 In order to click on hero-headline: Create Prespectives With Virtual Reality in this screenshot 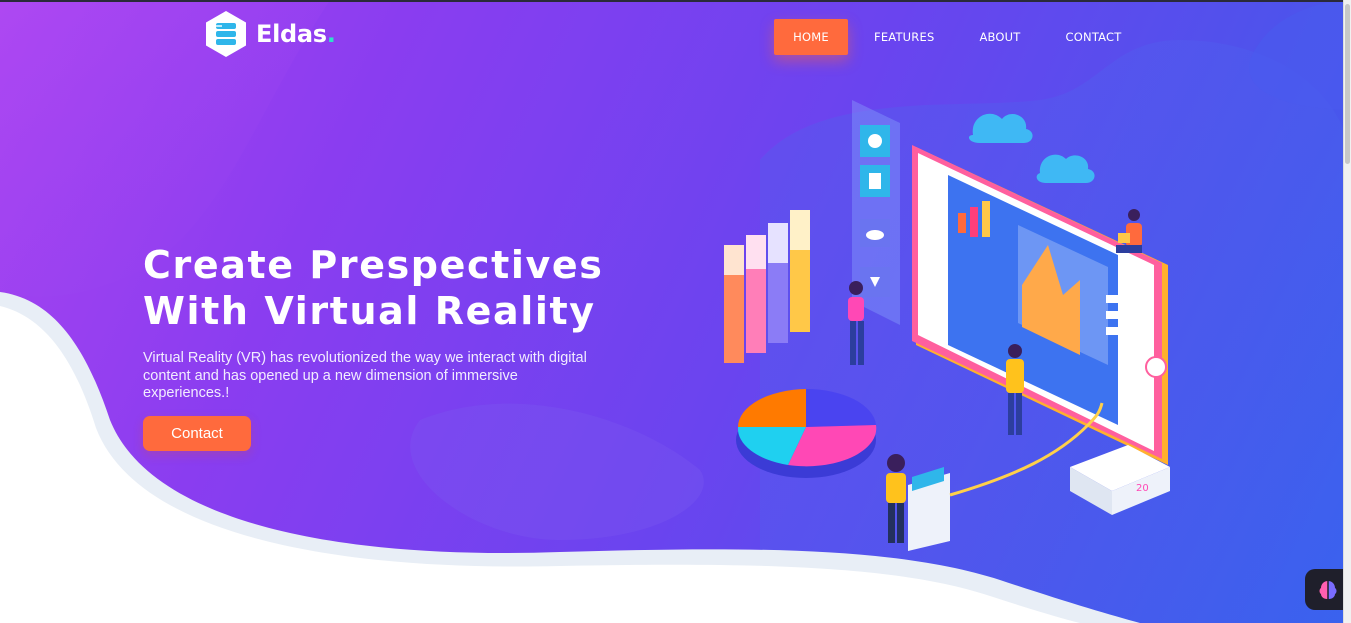, I will do `click(403, 288)`.